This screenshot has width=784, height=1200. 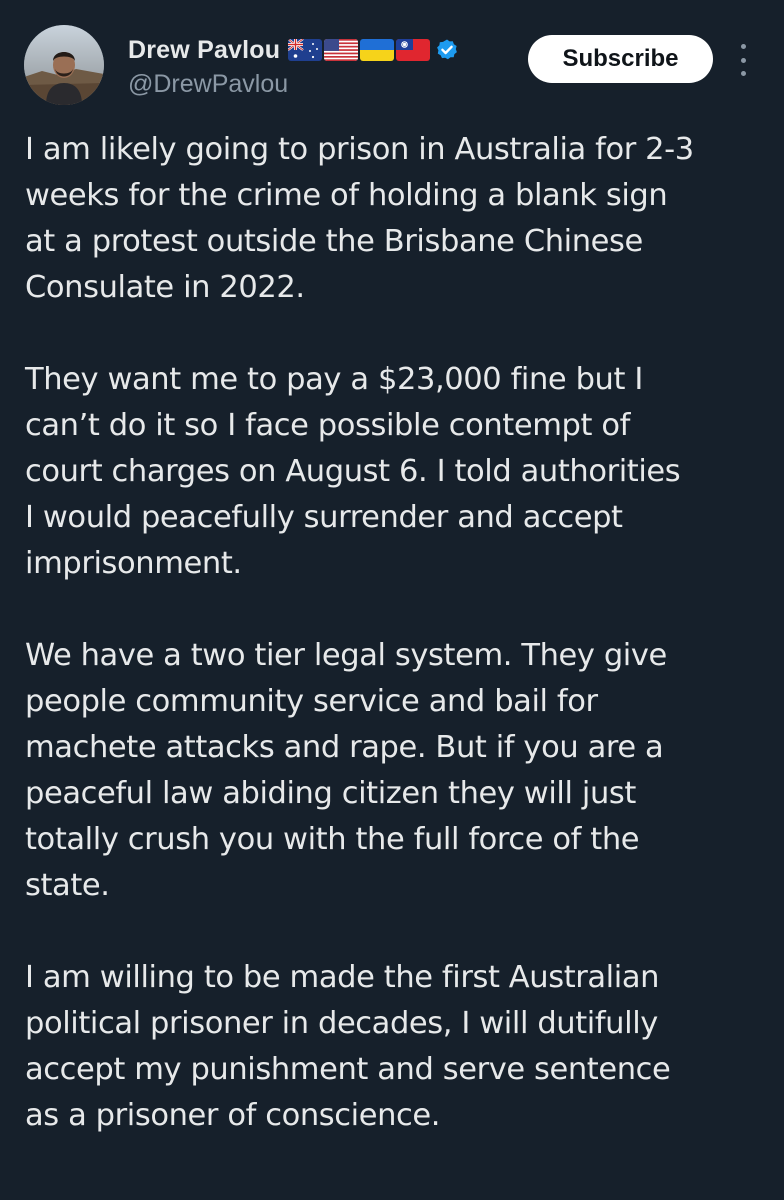 I want to click on more-vertical-icon, so click(x=743, y=60).